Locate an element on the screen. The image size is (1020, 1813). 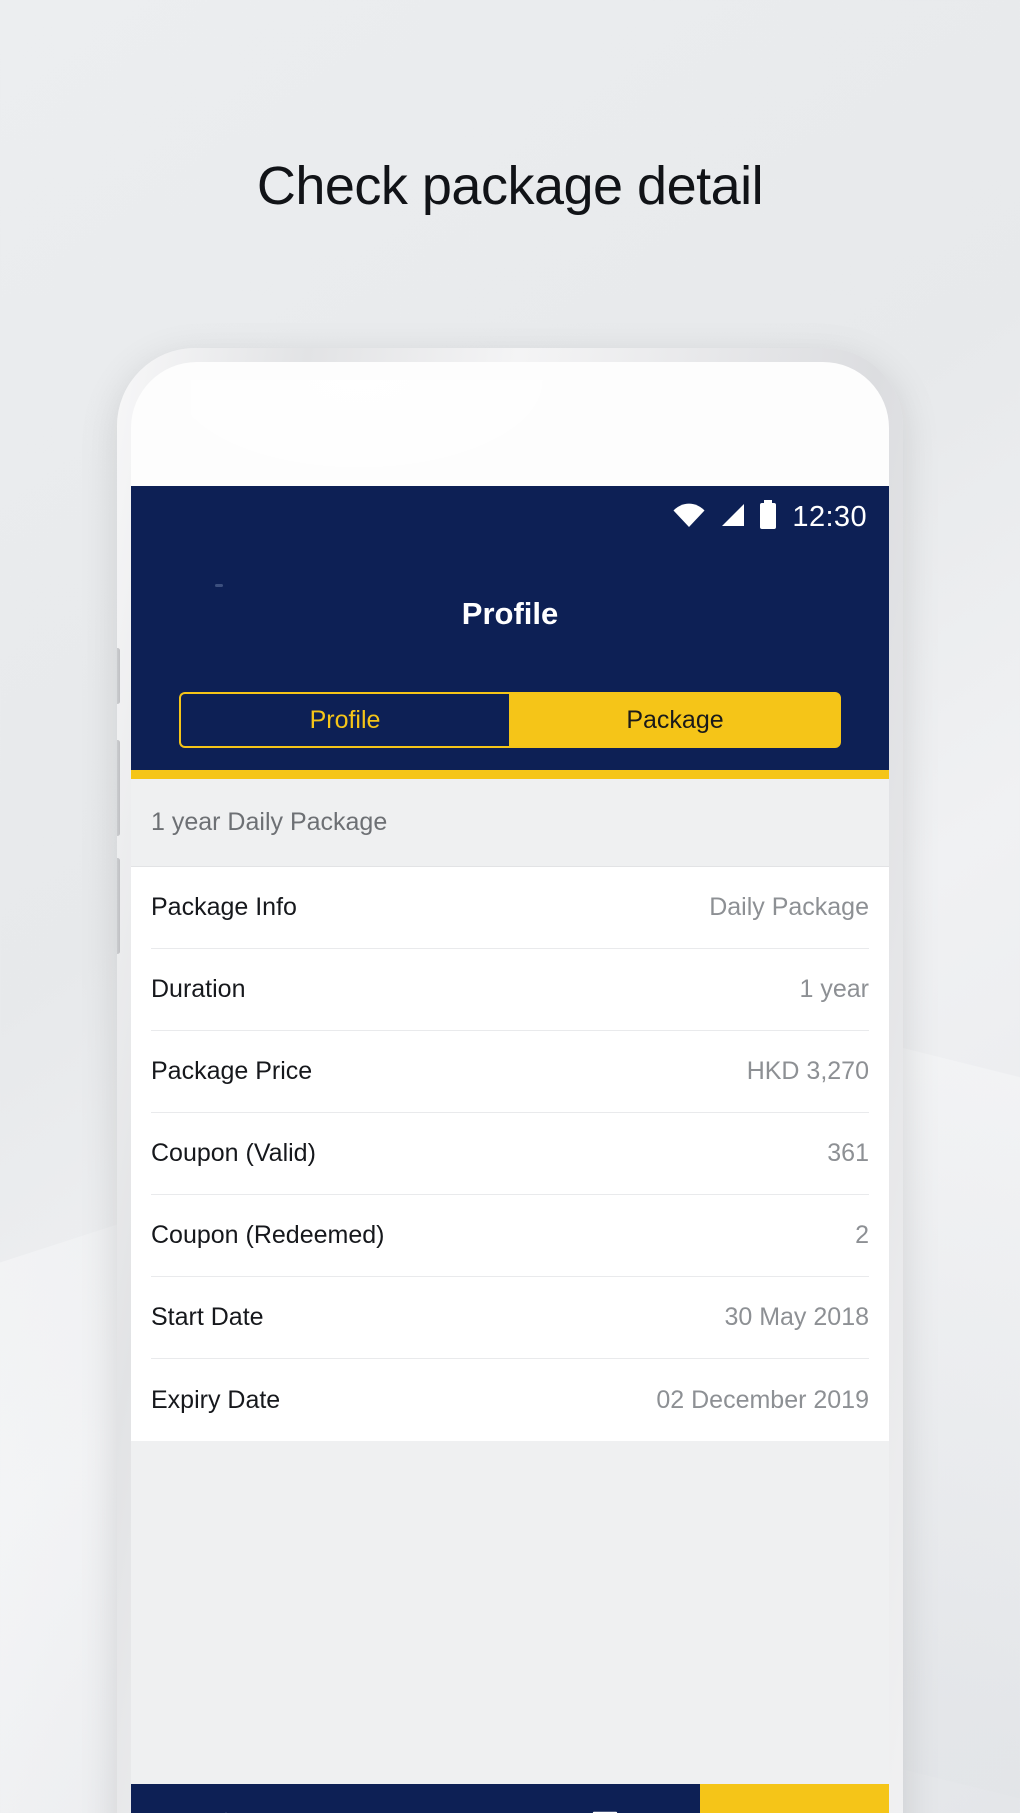
battery-icon is located at coordinates (768, 517).